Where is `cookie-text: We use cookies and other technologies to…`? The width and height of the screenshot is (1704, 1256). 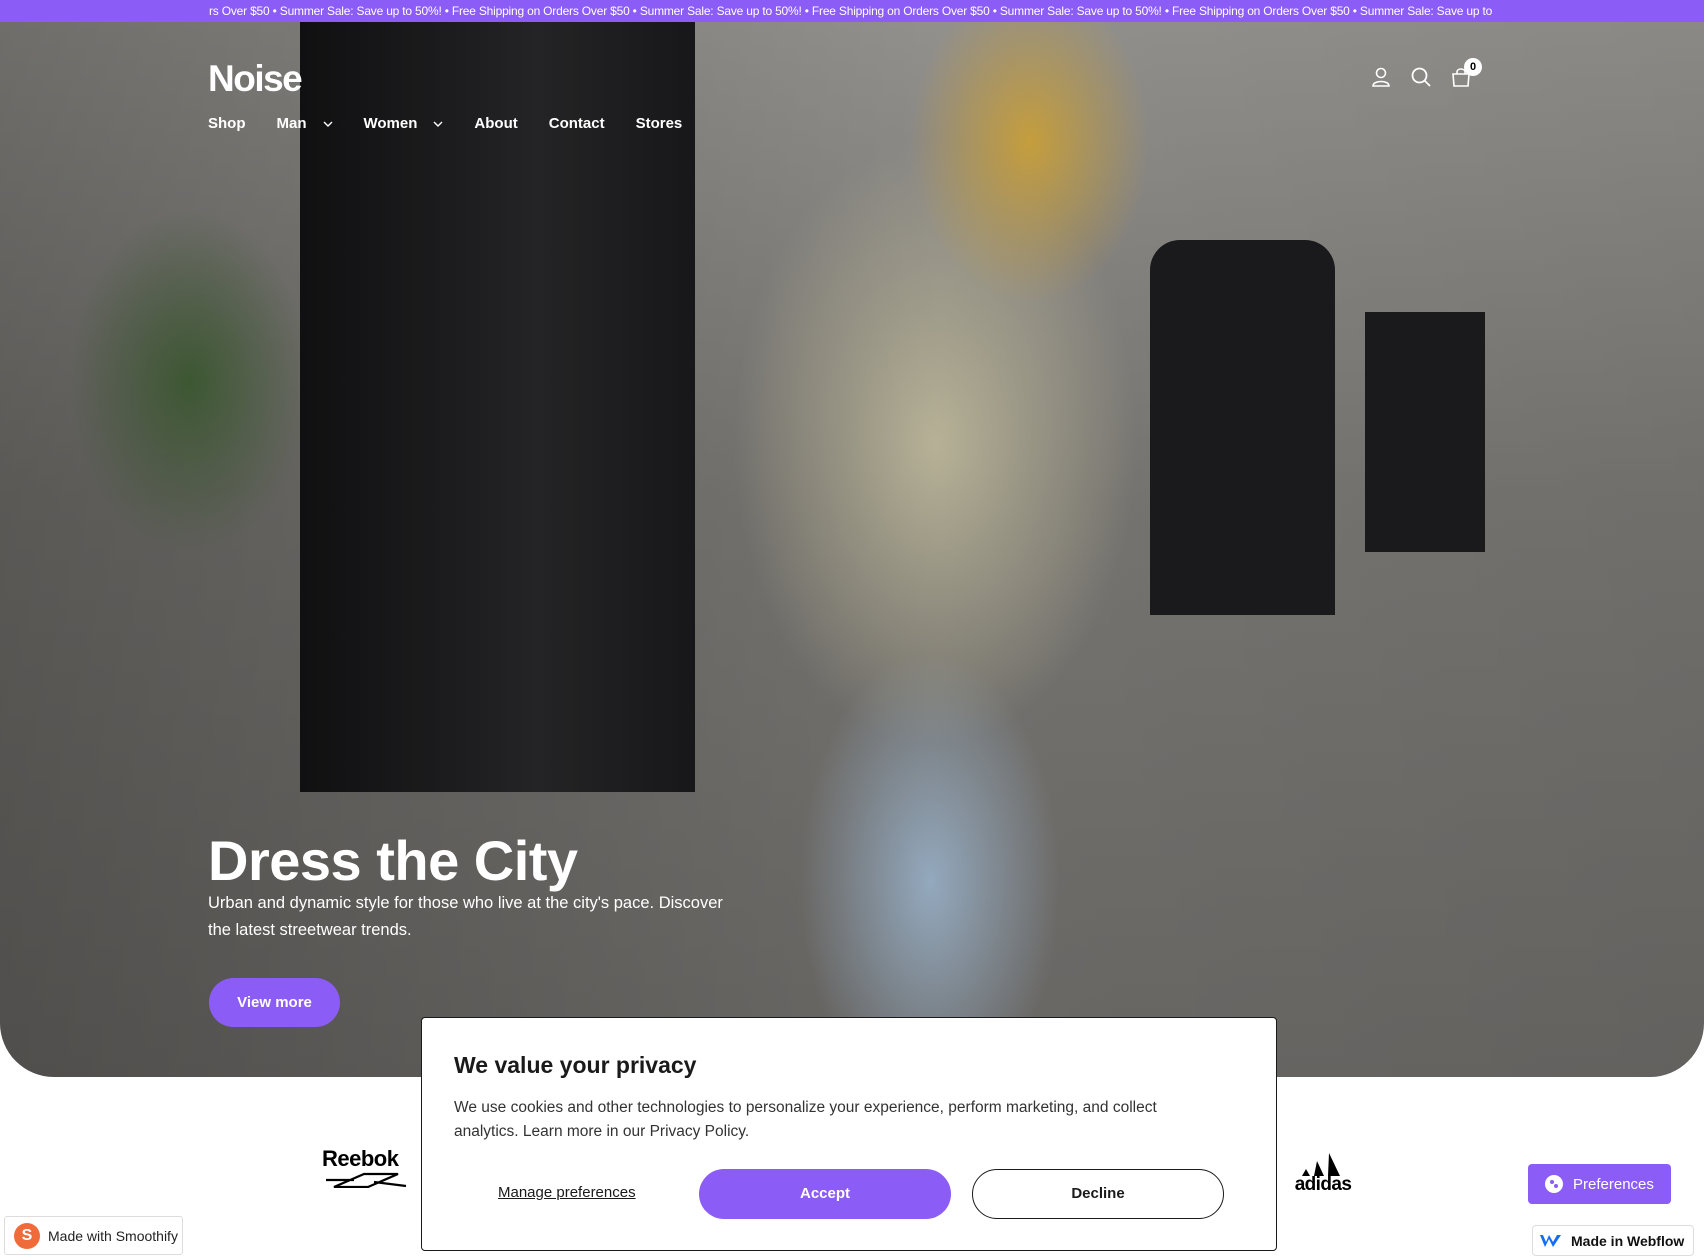
cookie-text: We use cookies and other technologies to… is located at coordinates (805, 1119).